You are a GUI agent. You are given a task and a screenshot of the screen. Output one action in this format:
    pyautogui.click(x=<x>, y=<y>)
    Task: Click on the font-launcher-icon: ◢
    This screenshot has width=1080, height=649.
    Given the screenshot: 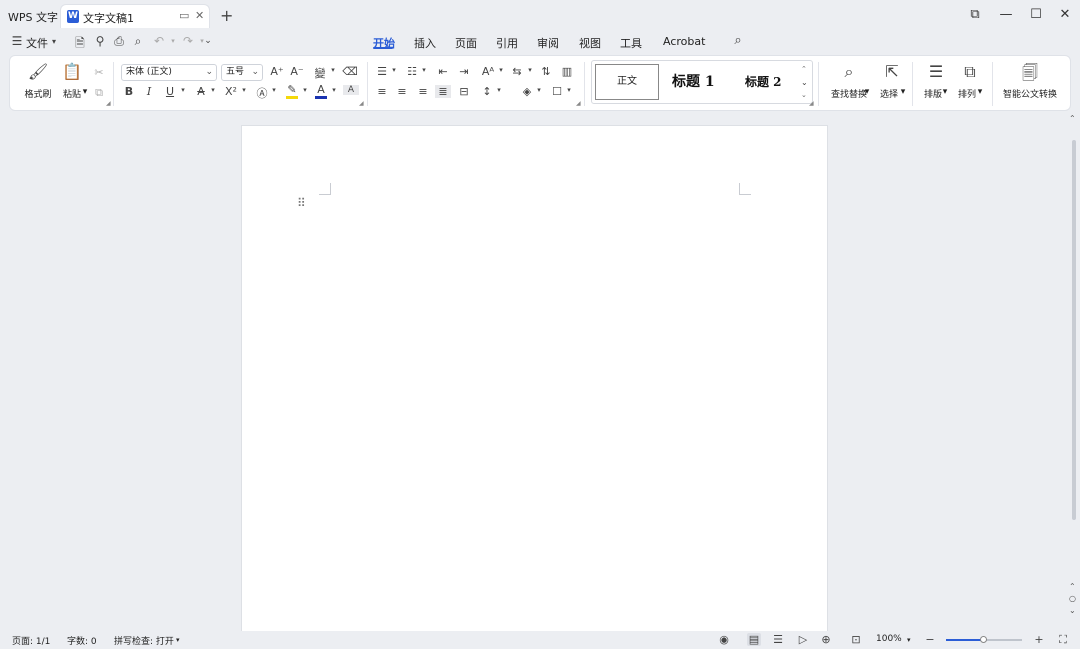 What is the action you would take?
    pyautogui.click(x=361, y=103)
    